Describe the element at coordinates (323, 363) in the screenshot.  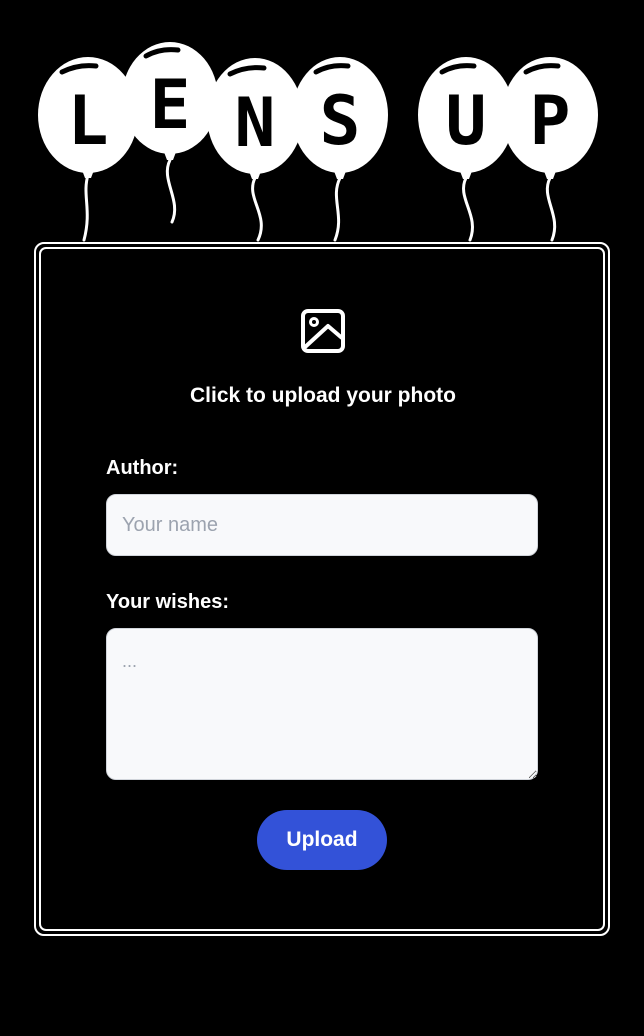
I see `photo-upload-dropzone: Click to upload your photo` at that location.